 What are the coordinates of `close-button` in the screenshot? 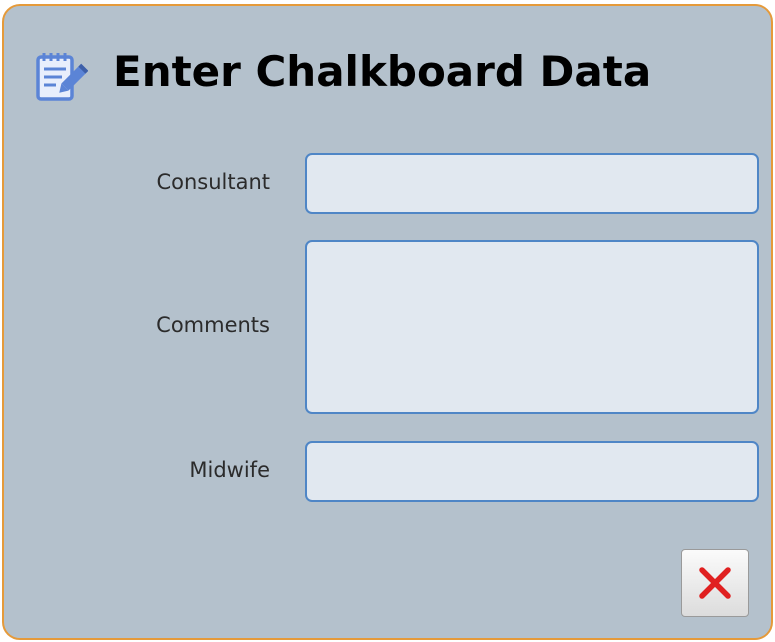 It's located at (715, 583).